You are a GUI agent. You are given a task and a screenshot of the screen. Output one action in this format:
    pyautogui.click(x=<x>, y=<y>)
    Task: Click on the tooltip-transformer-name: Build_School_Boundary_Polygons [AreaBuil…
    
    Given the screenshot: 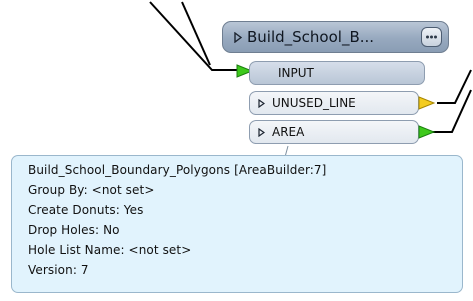 What is the action you would take?
    pyautogui.click(x=177, y=170)
    